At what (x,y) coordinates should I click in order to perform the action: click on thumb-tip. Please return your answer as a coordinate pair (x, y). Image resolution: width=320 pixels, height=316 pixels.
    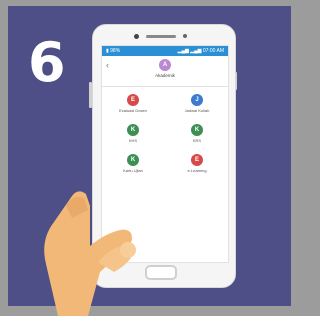
    Looking at the image, I should click on (128, 250).